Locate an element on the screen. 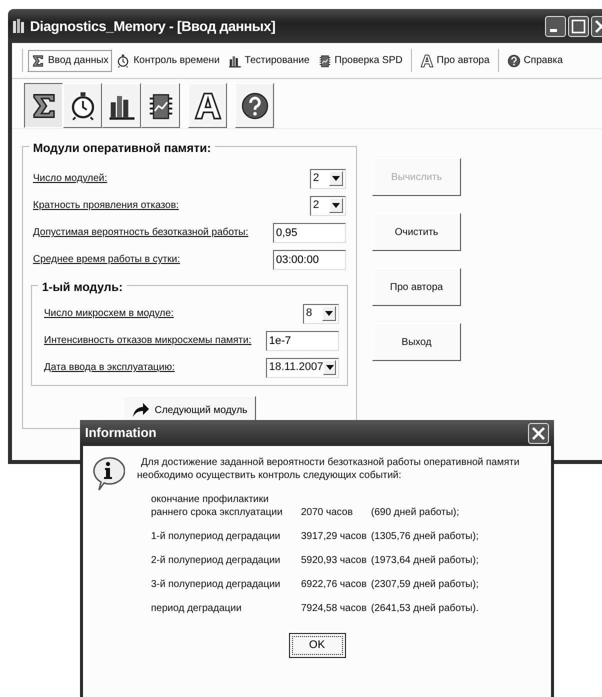  result-text: 1-й полупериод деградации is located at coordinates (216, 536).